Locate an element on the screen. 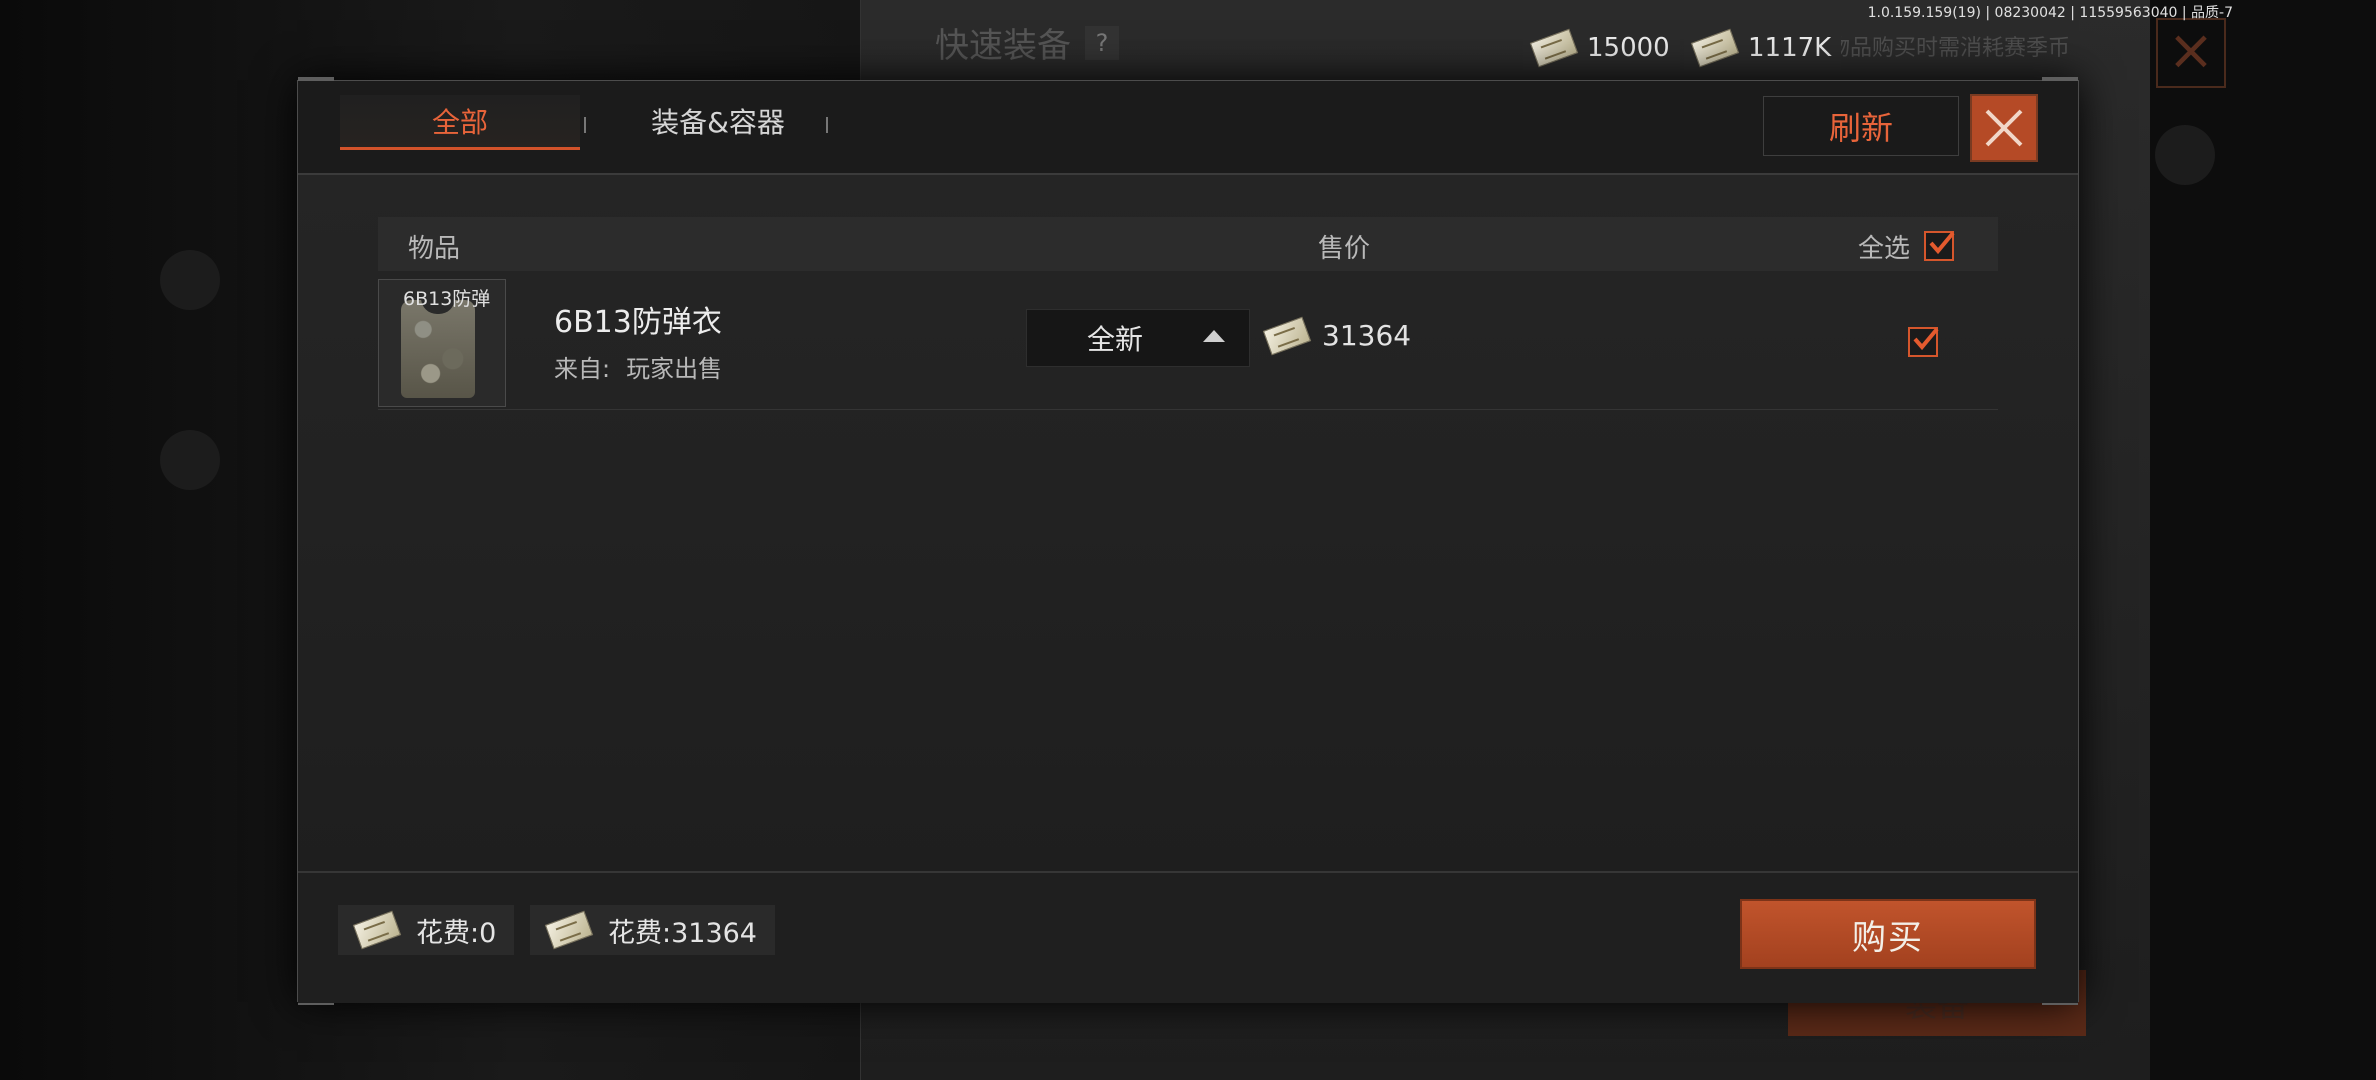 This screenshot has width=2376, height=1080. cost-text: 花费:31364 is located at coordinates (682, 933).